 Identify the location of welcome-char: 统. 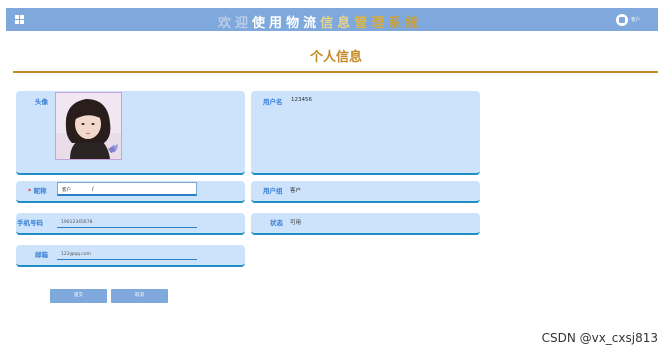
(414, 23).